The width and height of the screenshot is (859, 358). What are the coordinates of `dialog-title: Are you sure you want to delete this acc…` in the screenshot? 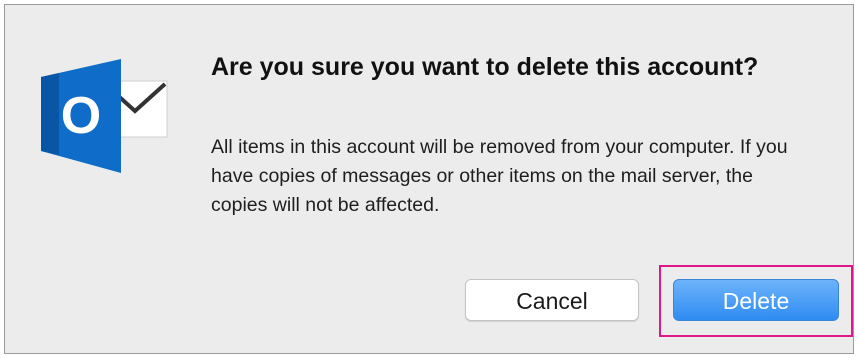 It's located at (485, 67).